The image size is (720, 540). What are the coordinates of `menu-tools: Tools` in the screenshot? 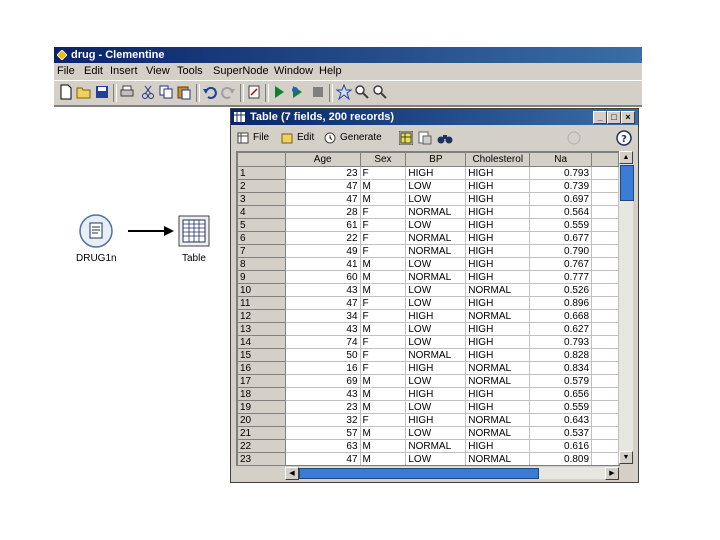 It's located at (190, 71).